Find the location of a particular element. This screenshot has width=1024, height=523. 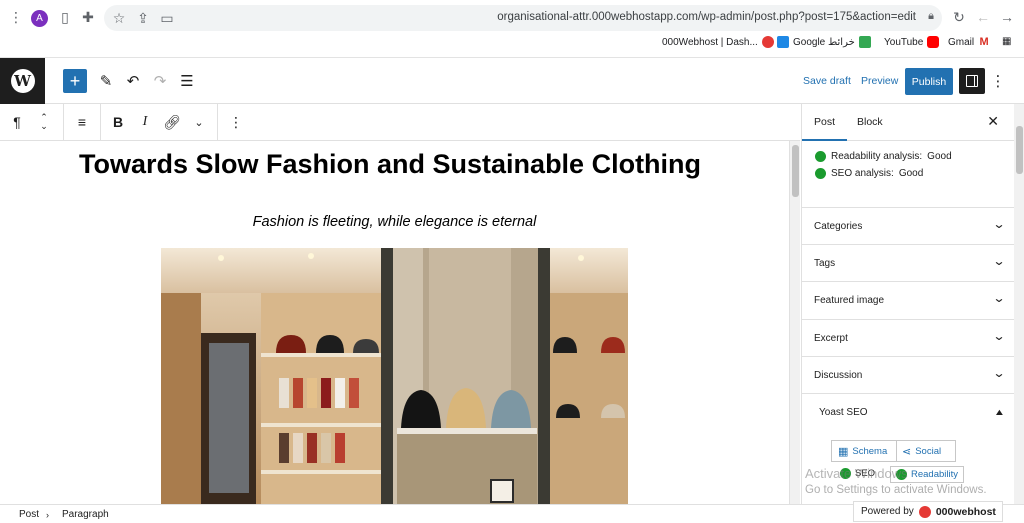

readability-label: Readability analysis: is located at coordinates (877, 156).